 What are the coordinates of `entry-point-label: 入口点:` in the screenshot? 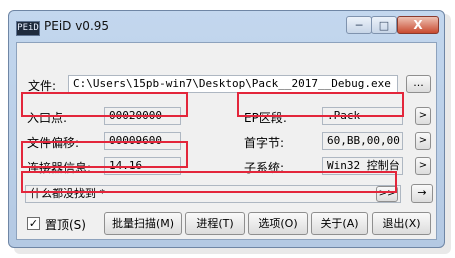 It's located at (47, 118).